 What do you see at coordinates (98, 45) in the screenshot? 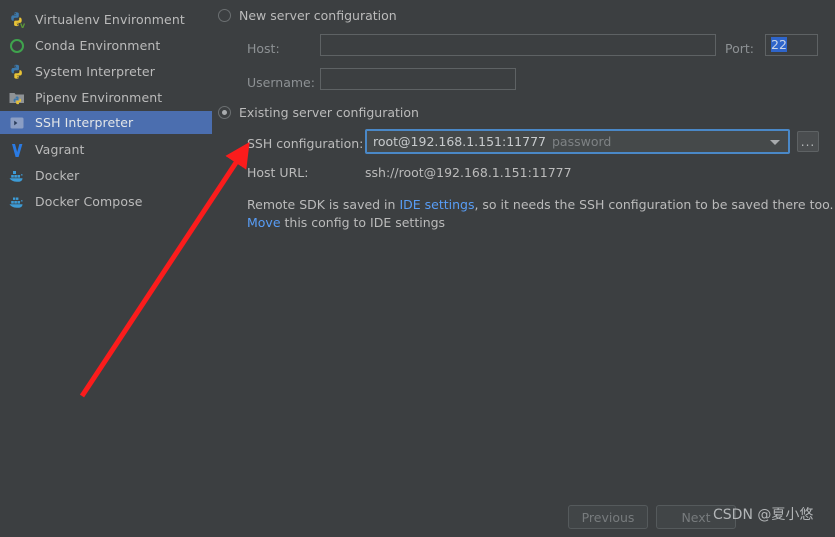
I see `sidebar-item-label: Conda Environment` at bounding box center [98, 45].